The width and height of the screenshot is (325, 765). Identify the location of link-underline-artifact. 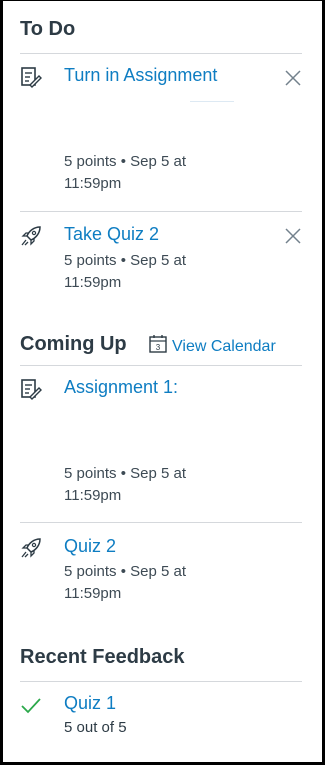
(212, 101).